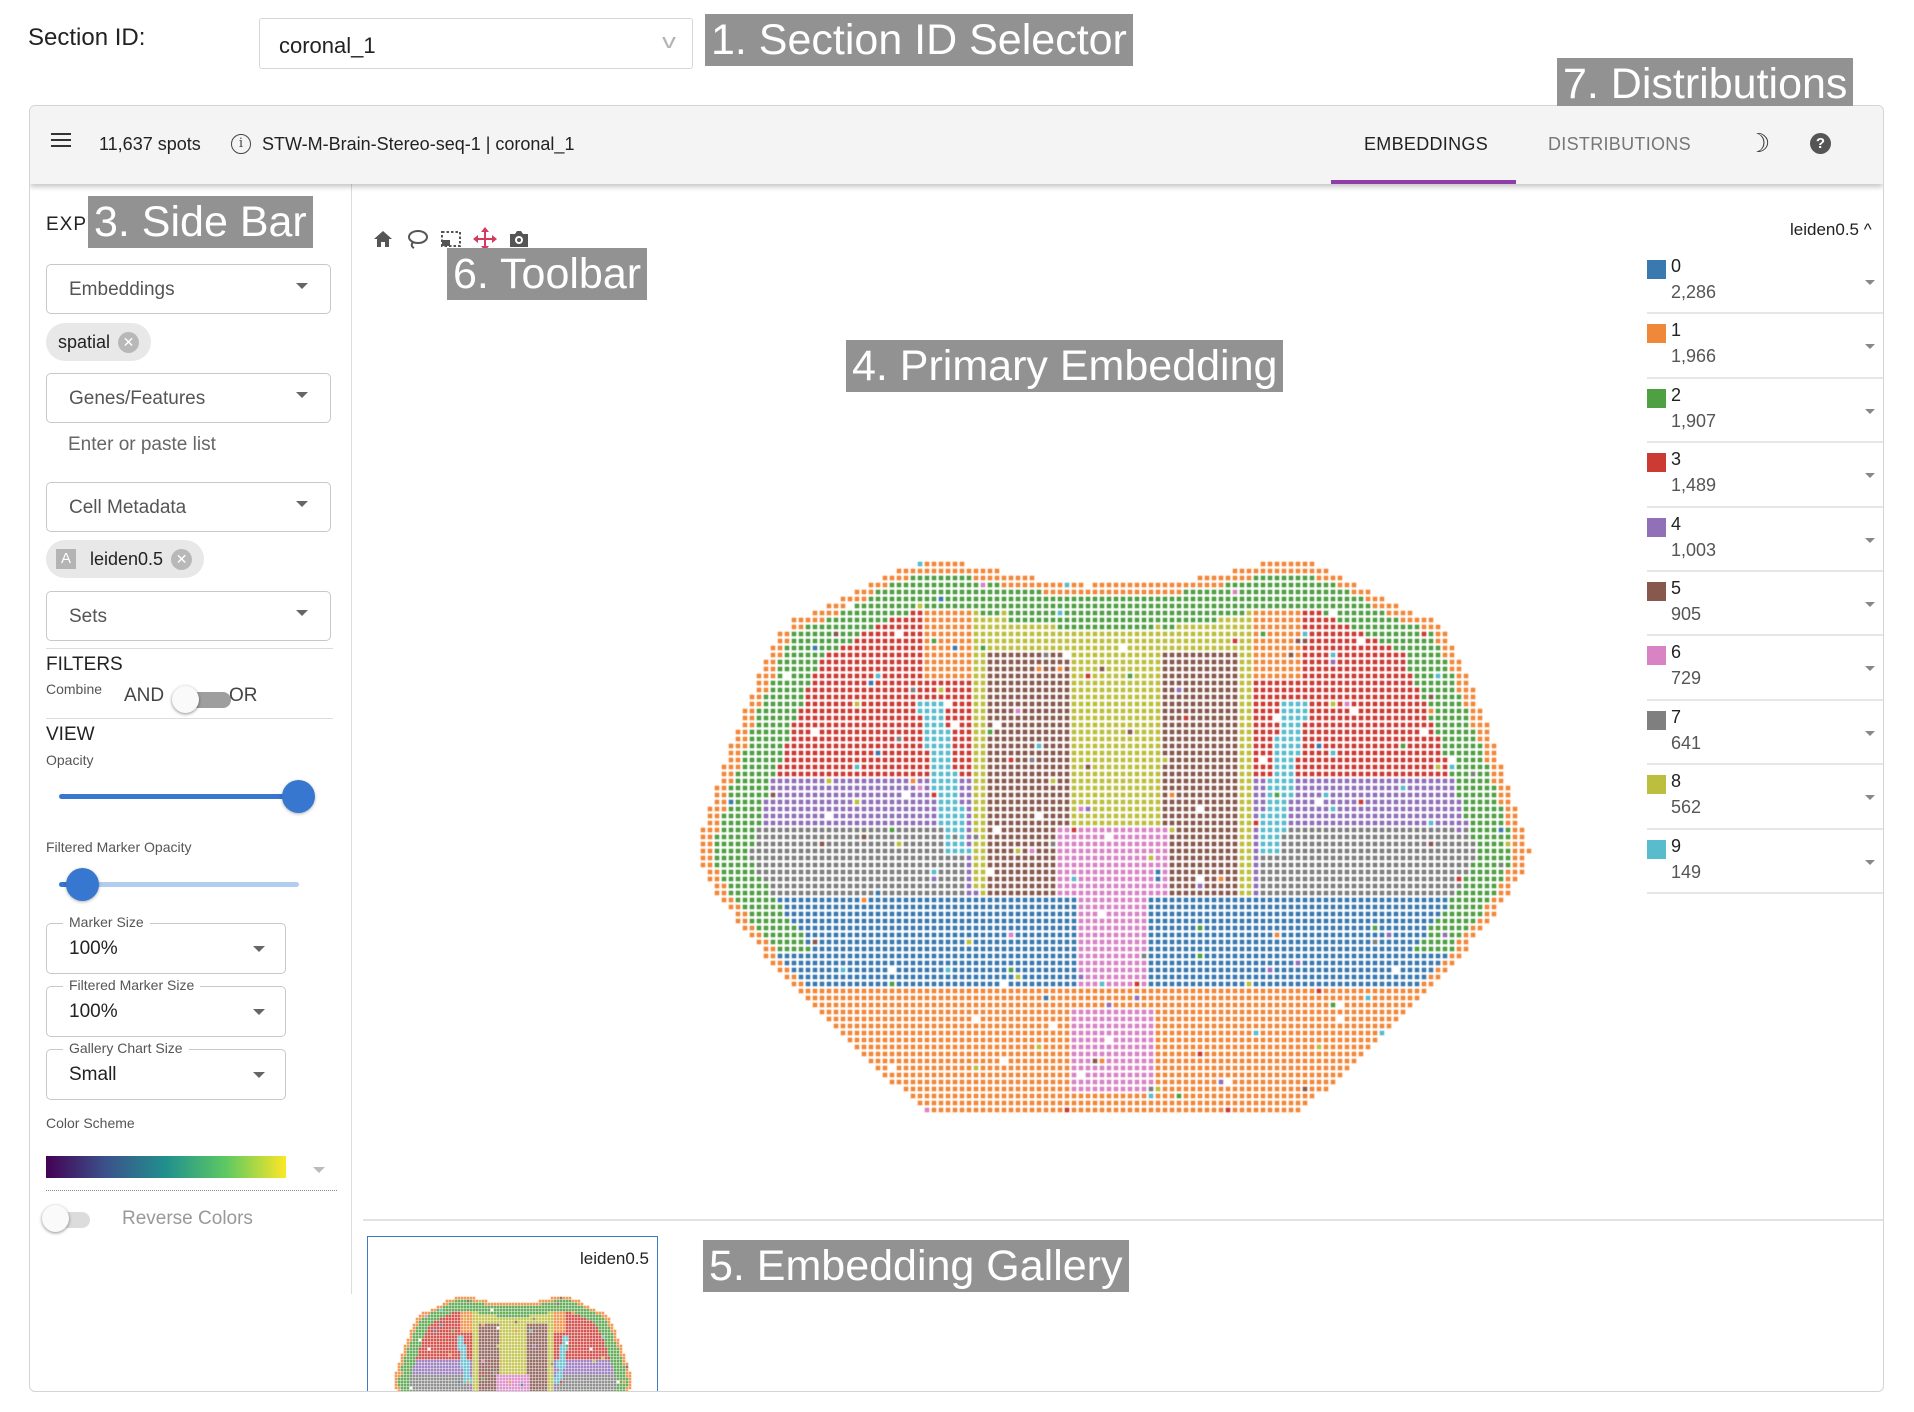 This screenshot has height=1412, width=1914. Describe the element at coordinates (126, 1048) in the screenshot. I see `gallery-chart-size-label: Gallery Chart Size` at that location.